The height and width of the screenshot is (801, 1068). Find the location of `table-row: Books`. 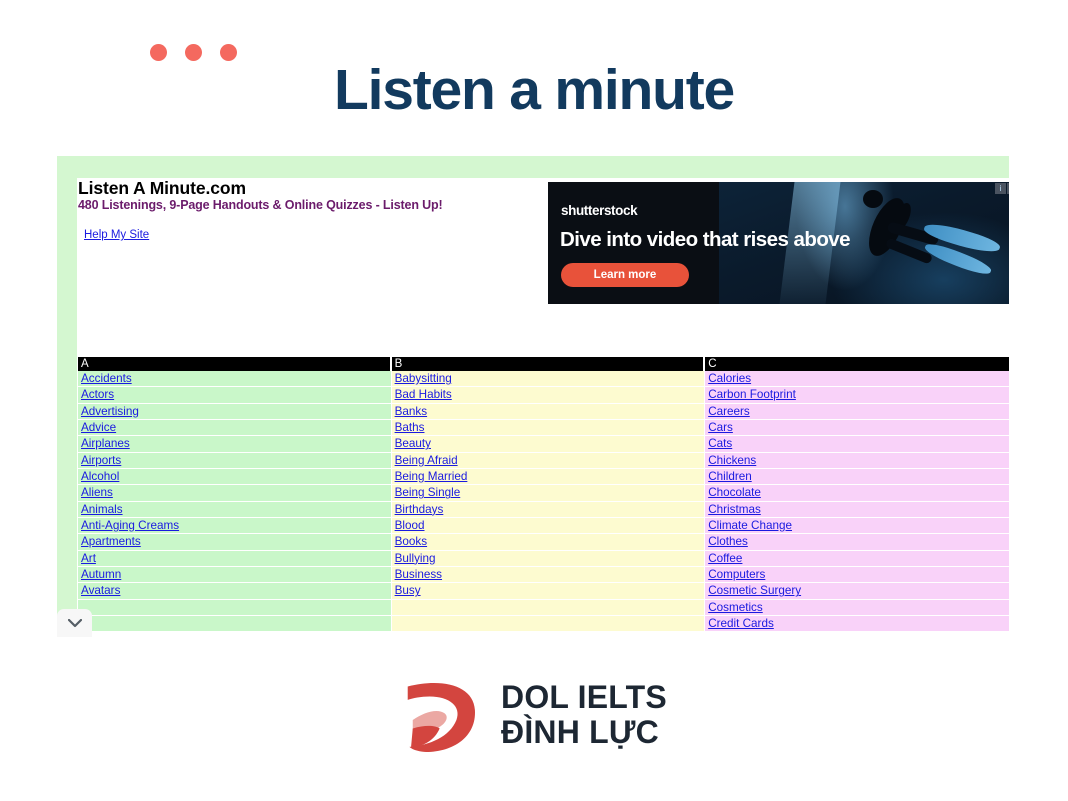

table-row: Books is located at coordinates (548, 542).